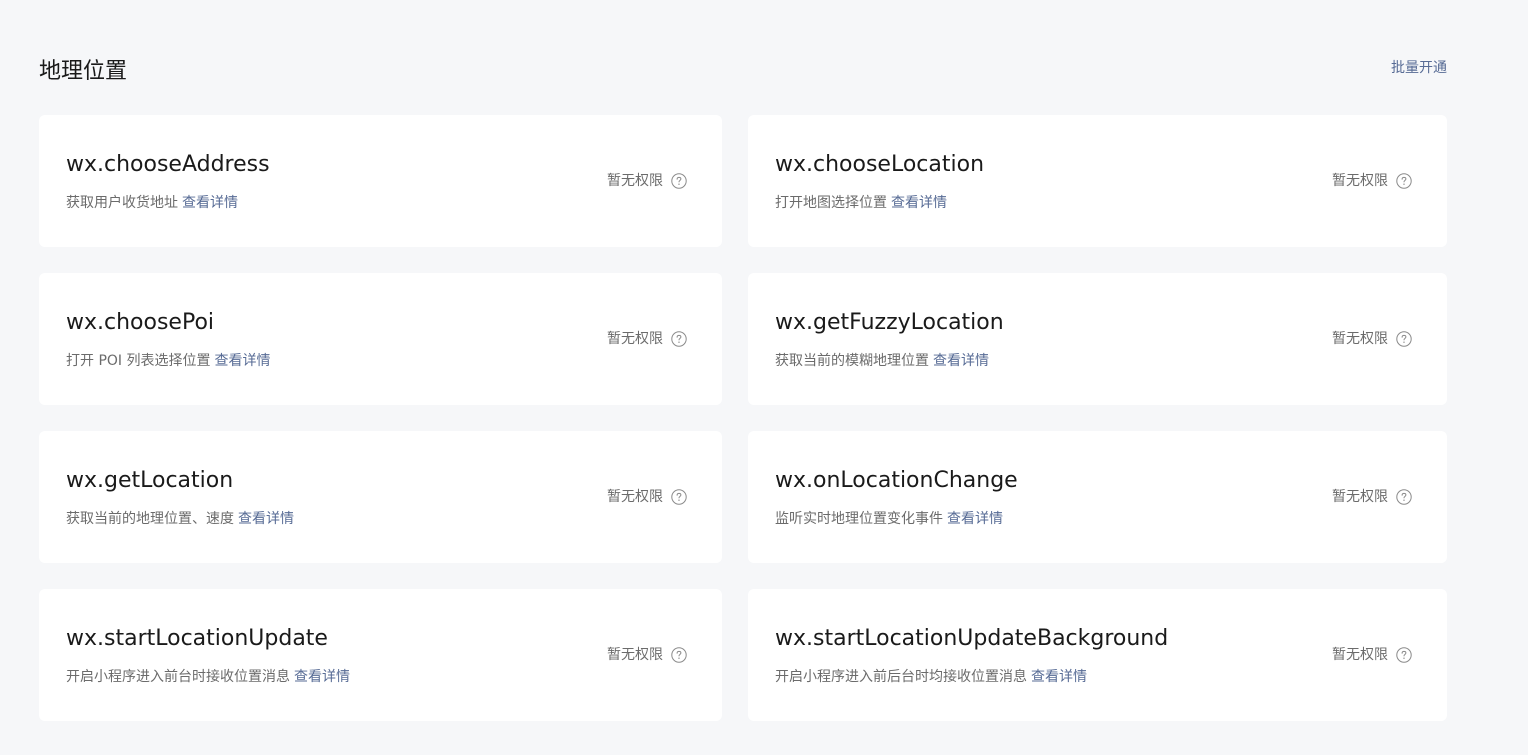  Describe the element at coordinates (743, 72) in the screenshot. I see `section-header: 地理位置 批量开通` at that location.